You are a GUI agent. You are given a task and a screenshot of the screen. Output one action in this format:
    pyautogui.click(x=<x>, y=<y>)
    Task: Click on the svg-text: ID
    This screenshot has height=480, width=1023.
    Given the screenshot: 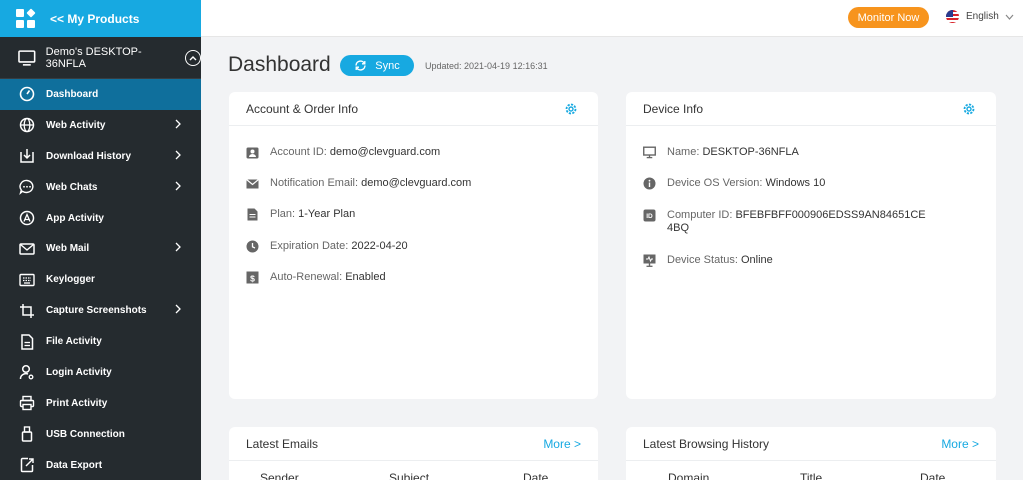 What is the action you would take?
    pyautogui.click(x=649, y=216)
    